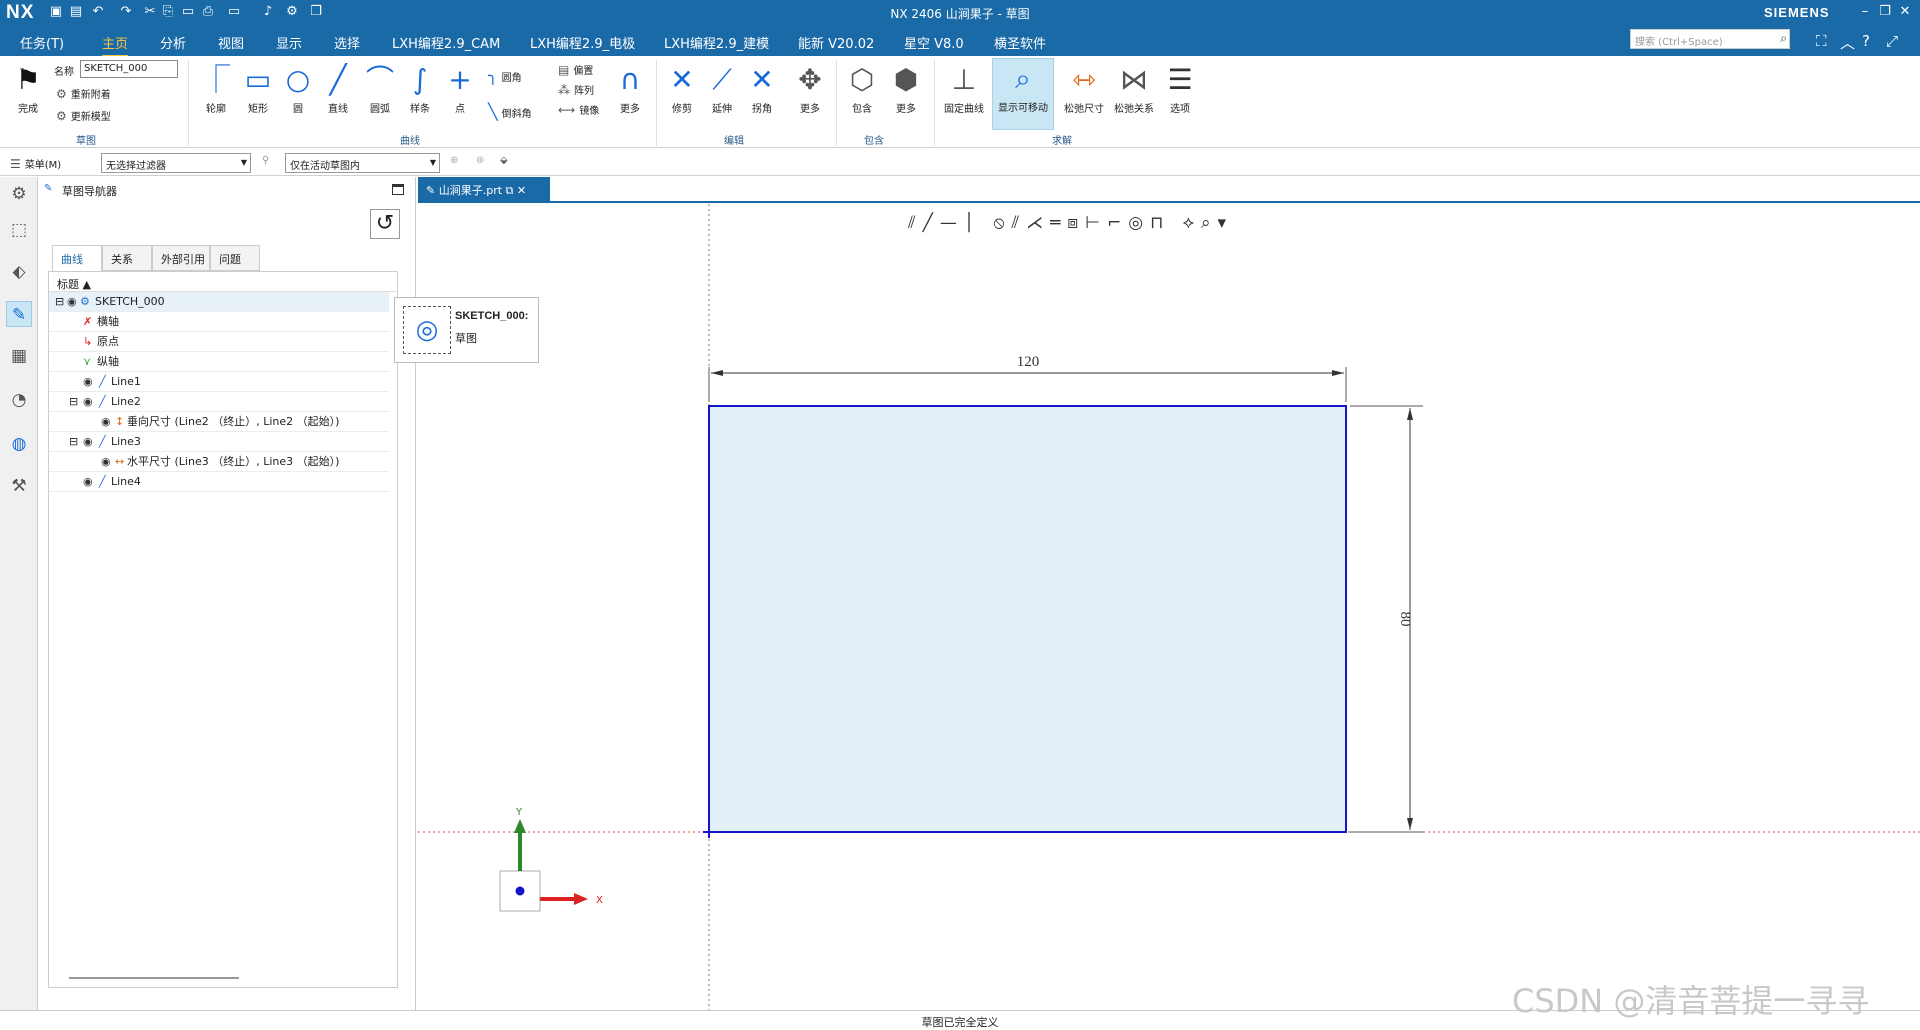 The image size is (1920, 1030). Describe the element at coordinates (1020, 42) in the screenshot. I see `menu-hengsheng: 横圣软件` at that location.